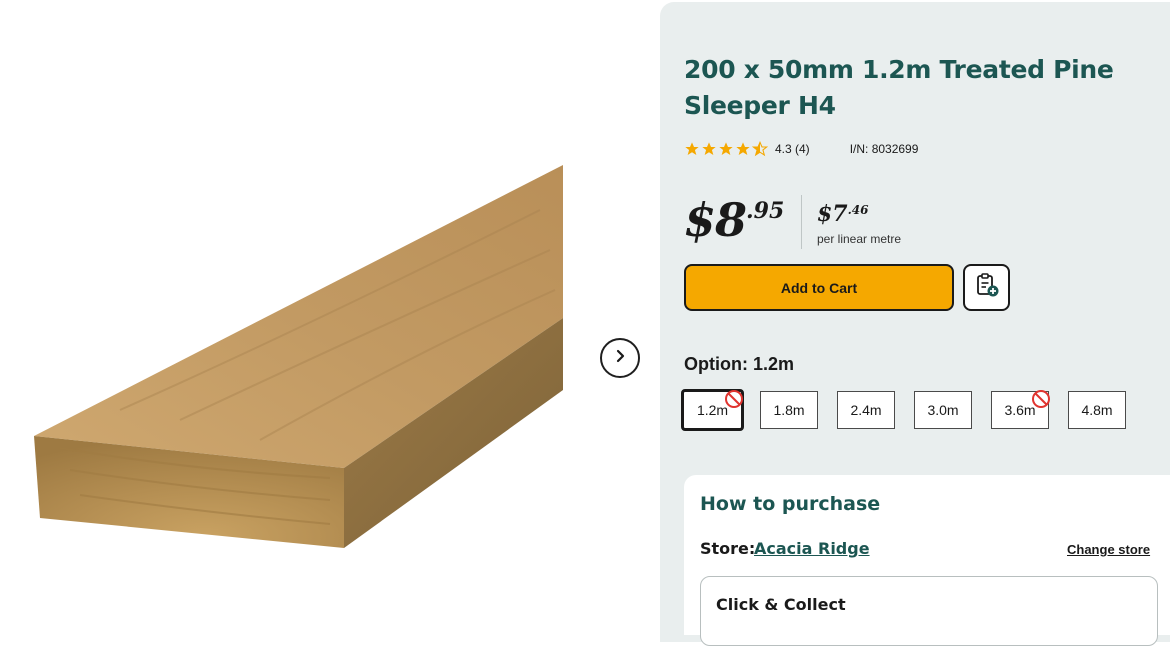  I want to click on add-to-list-button, so click(986, 287).